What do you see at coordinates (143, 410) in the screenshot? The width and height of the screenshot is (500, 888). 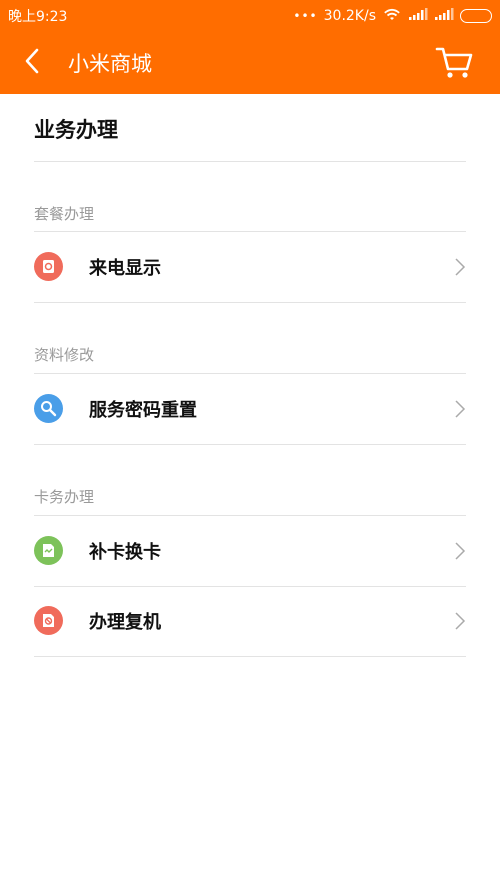 I see `list-item-label: 服务密码重置` at bounding box center [143, 410].